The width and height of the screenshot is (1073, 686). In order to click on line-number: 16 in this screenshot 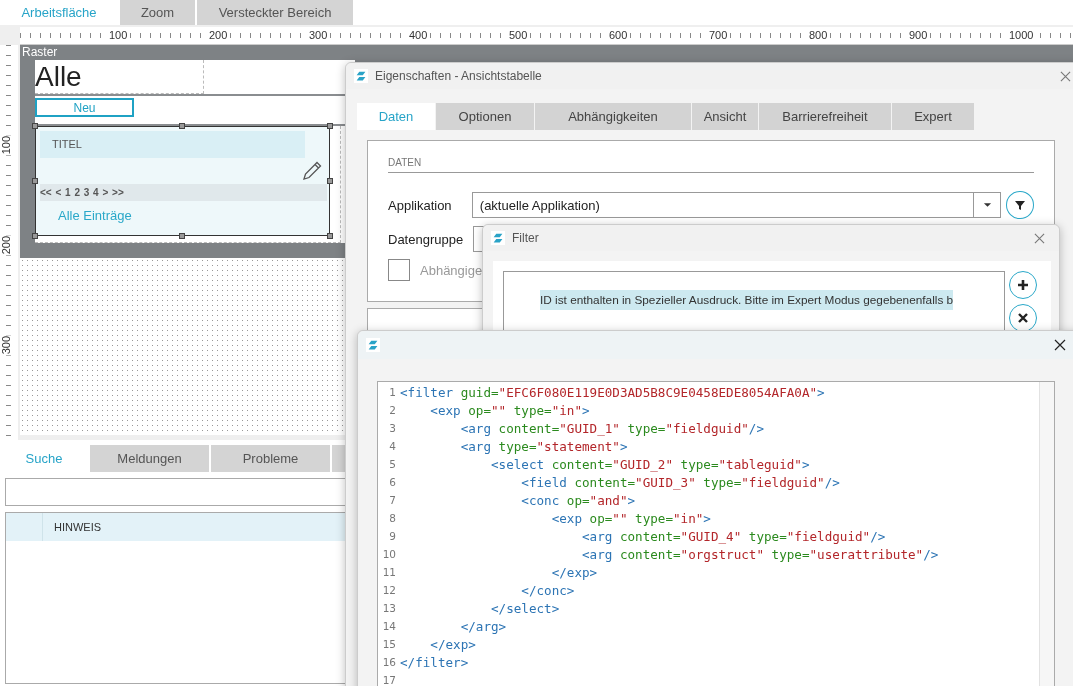, I will do `click(388, 662)`.